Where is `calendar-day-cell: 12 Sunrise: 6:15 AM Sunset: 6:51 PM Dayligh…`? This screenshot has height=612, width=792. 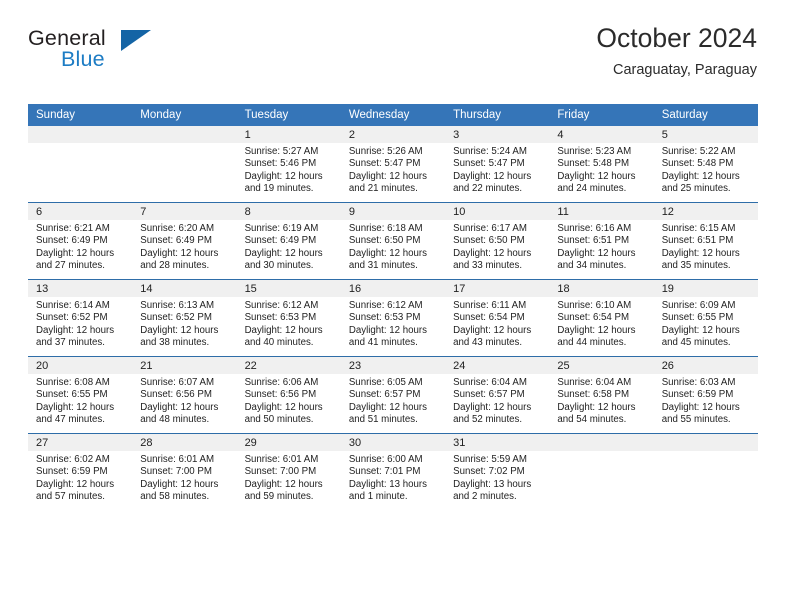 calendar-day-cell: 12 Sunrise: 6:15 AM Sunset: 6:51 PM Dayligh… is located at coordinates (705, 241).